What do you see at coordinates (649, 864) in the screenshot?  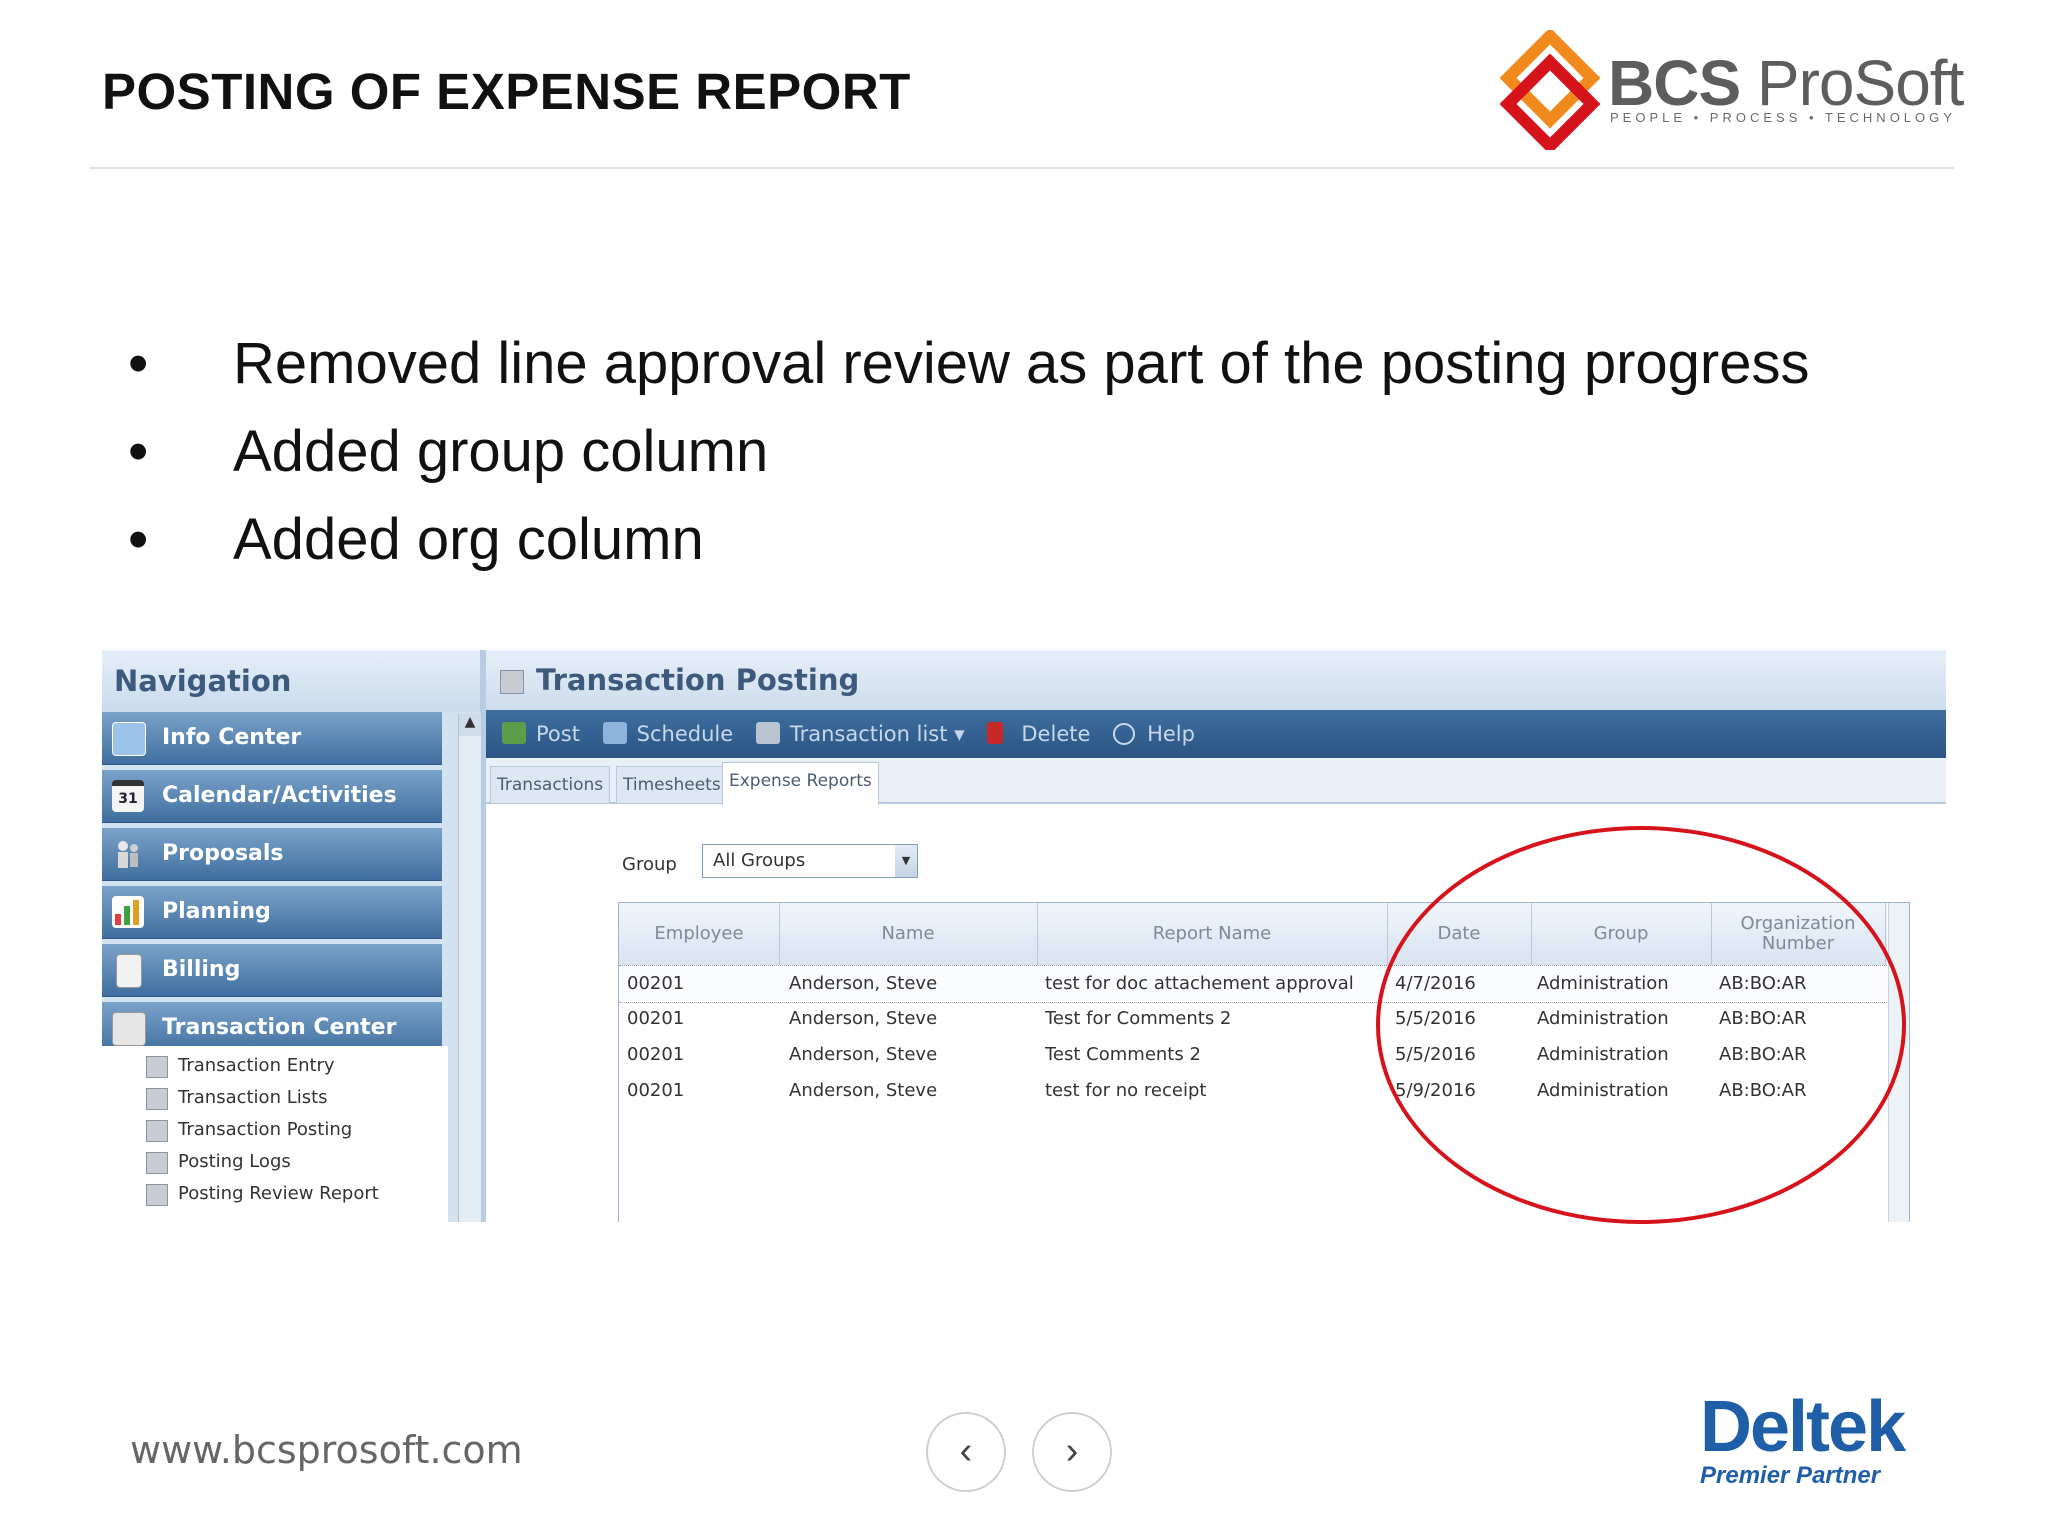 I see `group-filter-label: Group` at bounding box center [649, 864].